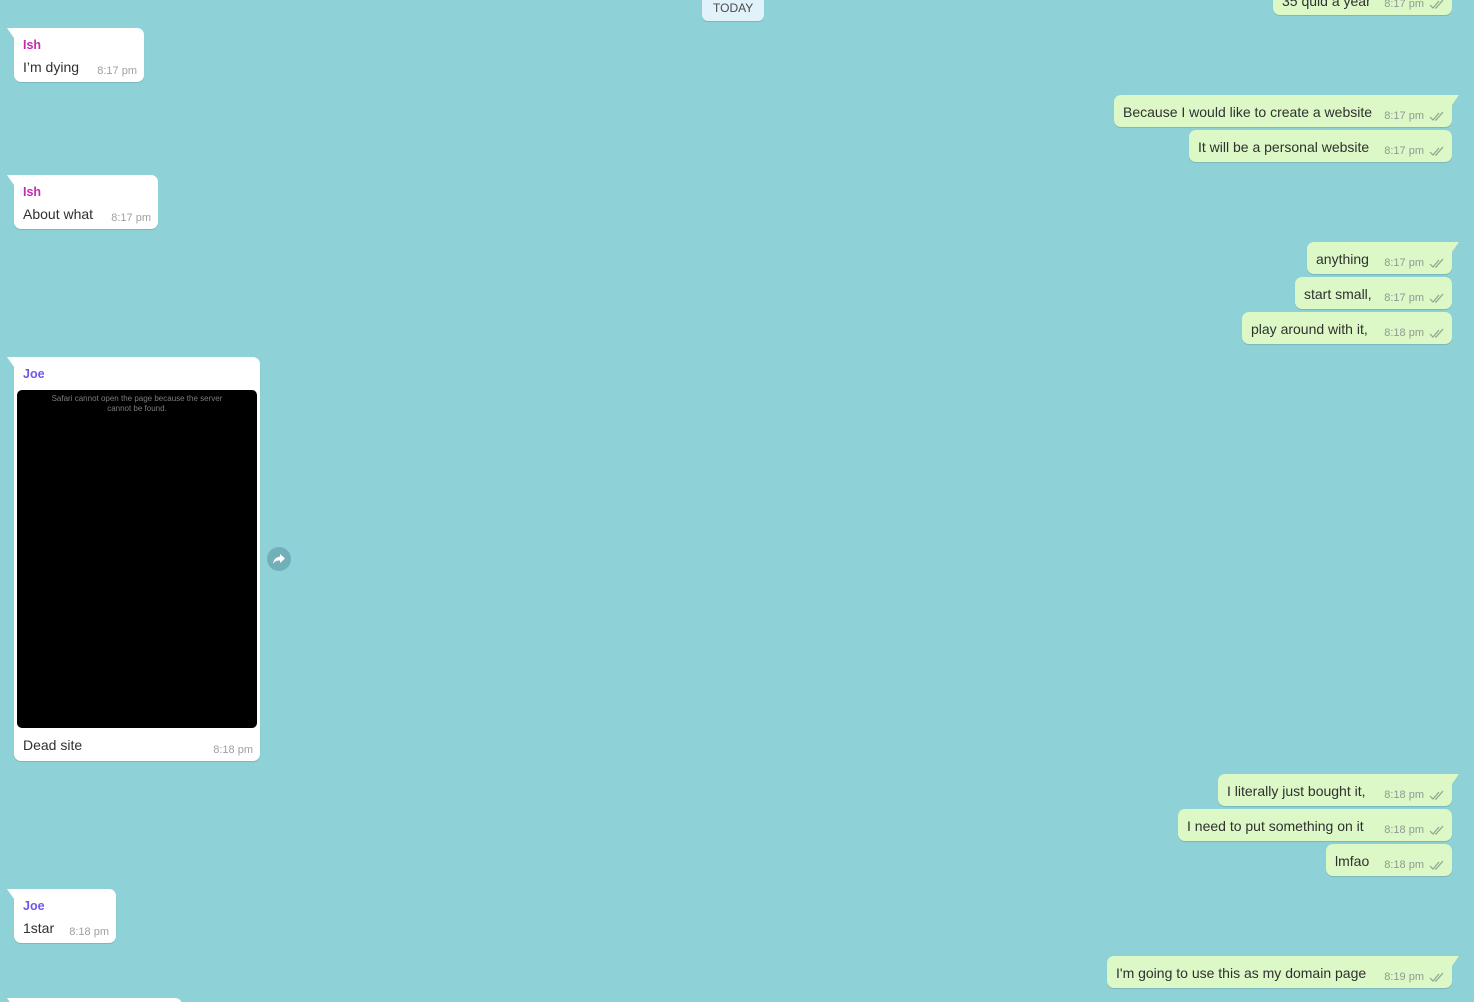  What do you see at coordinates (1326, 4) in the screenshot?
I see `message-text: 35 quid a year` at bounding box center [1326, 4].